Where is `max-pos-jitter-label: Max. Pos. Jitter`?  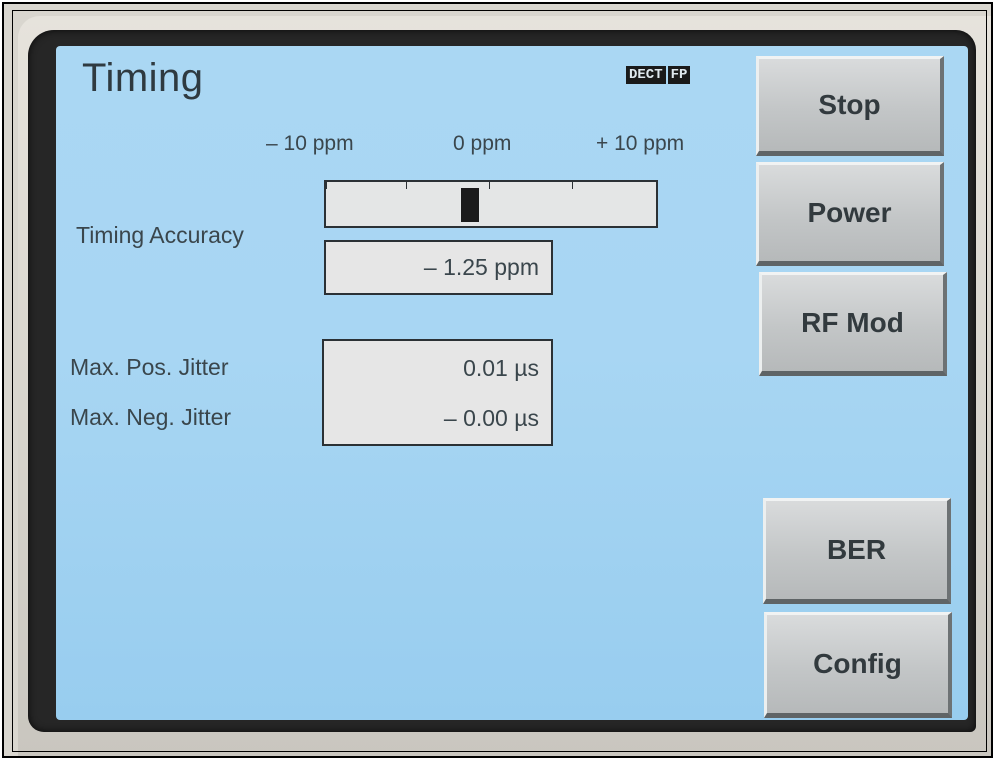
max-pos-jitter-label: Max. Pos. Jitter is located at coordinates (149, 367).